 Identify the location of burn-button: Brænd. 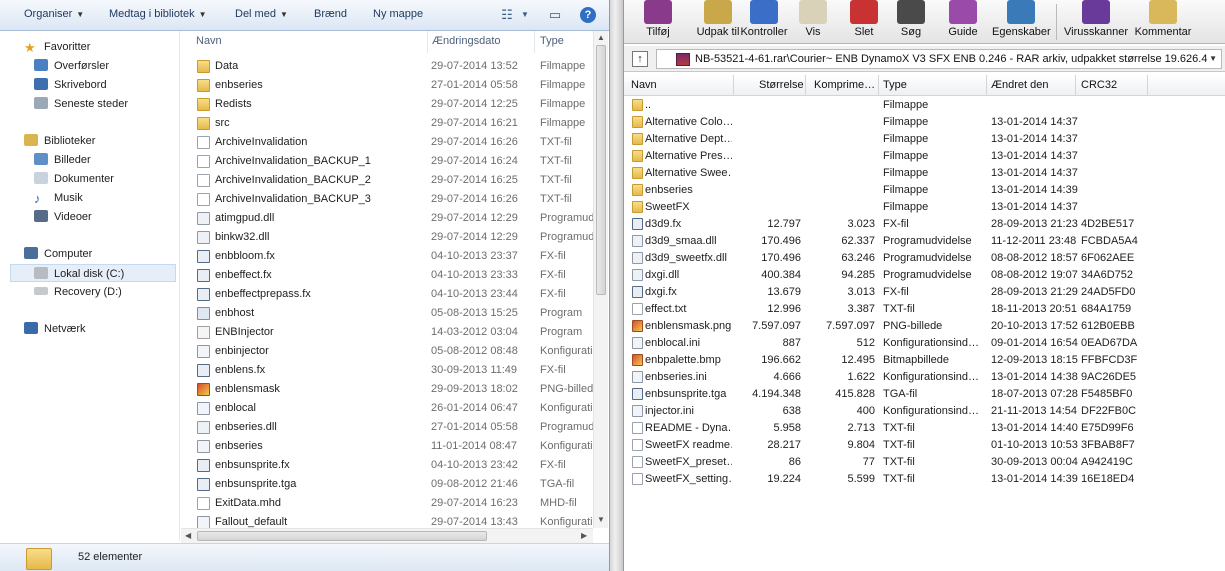
(330, 14).